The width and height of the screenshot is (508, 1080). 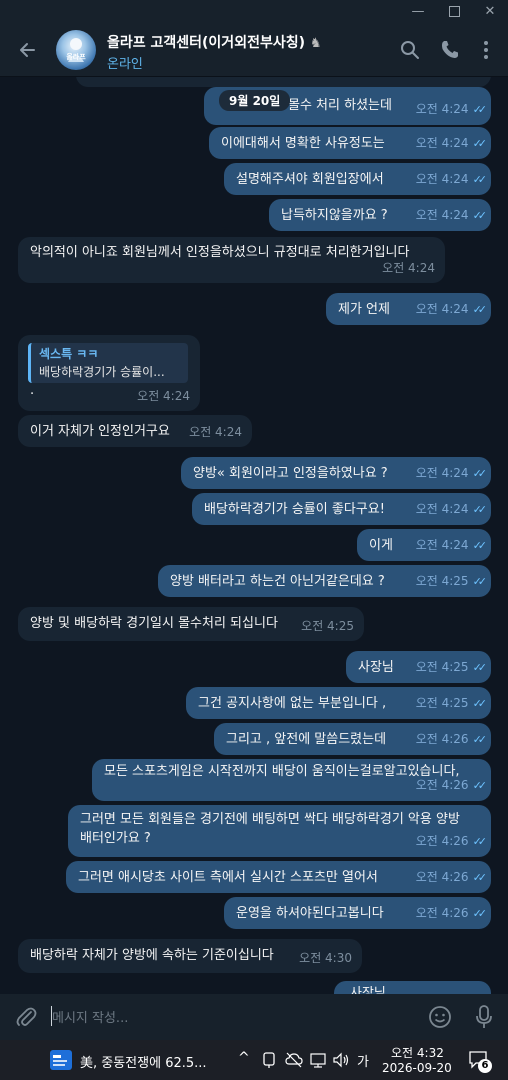 What do you see at coordinates (69, 354) in the screenshot?
I see `quote-author: 섹스특 ㅋㅋ` at bounding box center [69, 354].